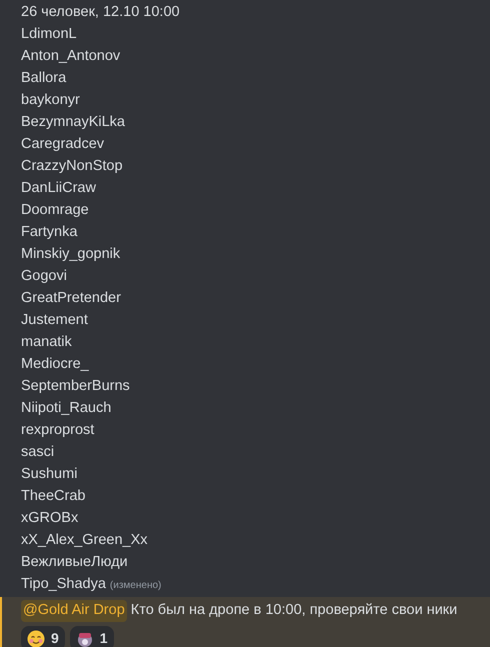  What do you see at coordinates (53, 496) in the screenshot?
I see `message-line: TheeCrab` at bounding box center [53, 496].